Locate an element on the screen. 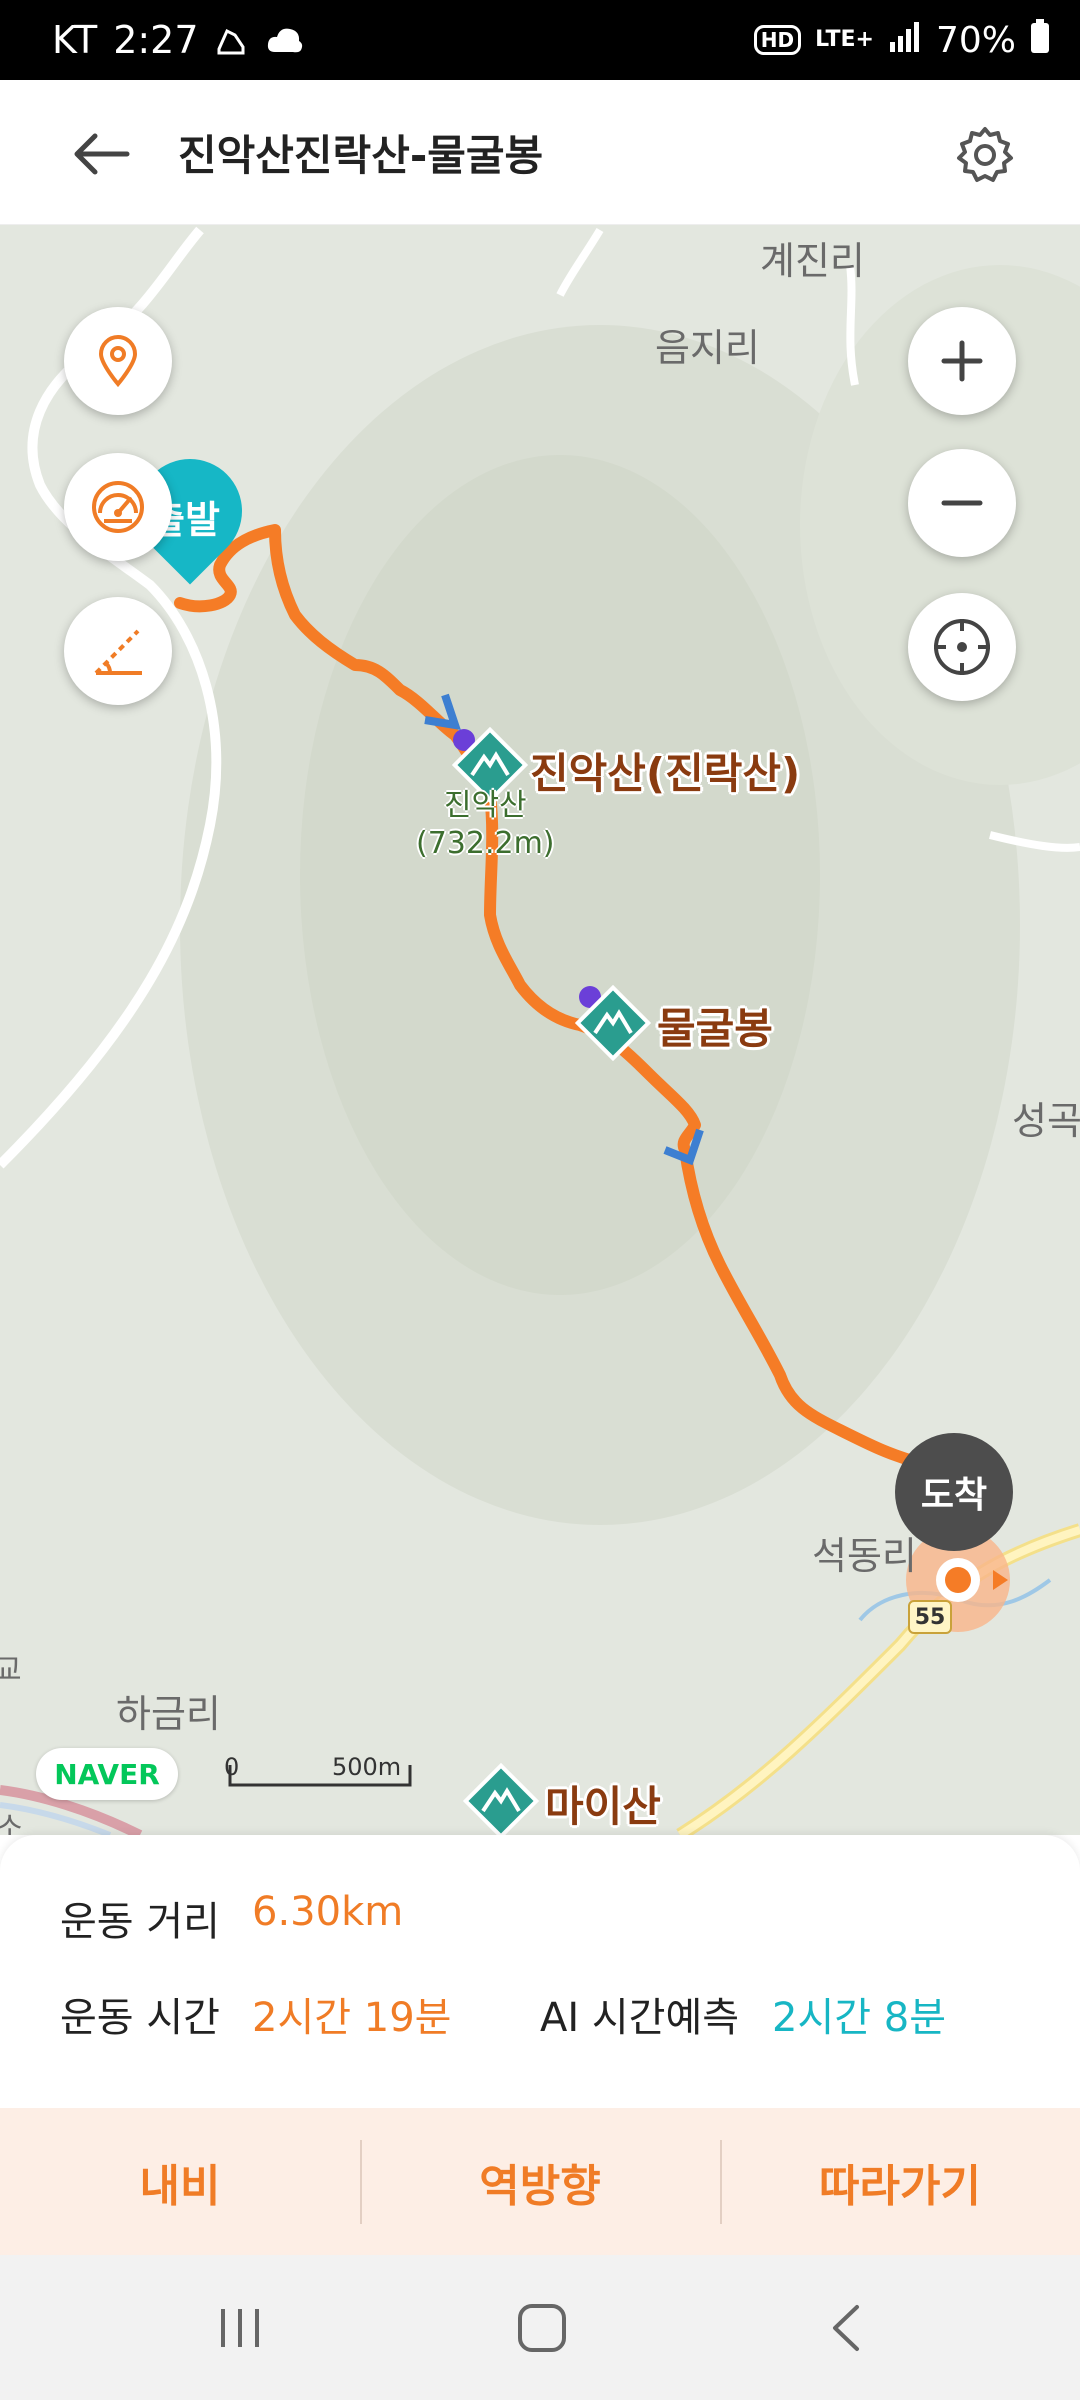 This screenshot has height=2400, width=1080. peak-marker-mulgulbong is located at coordinates (613, 1024).